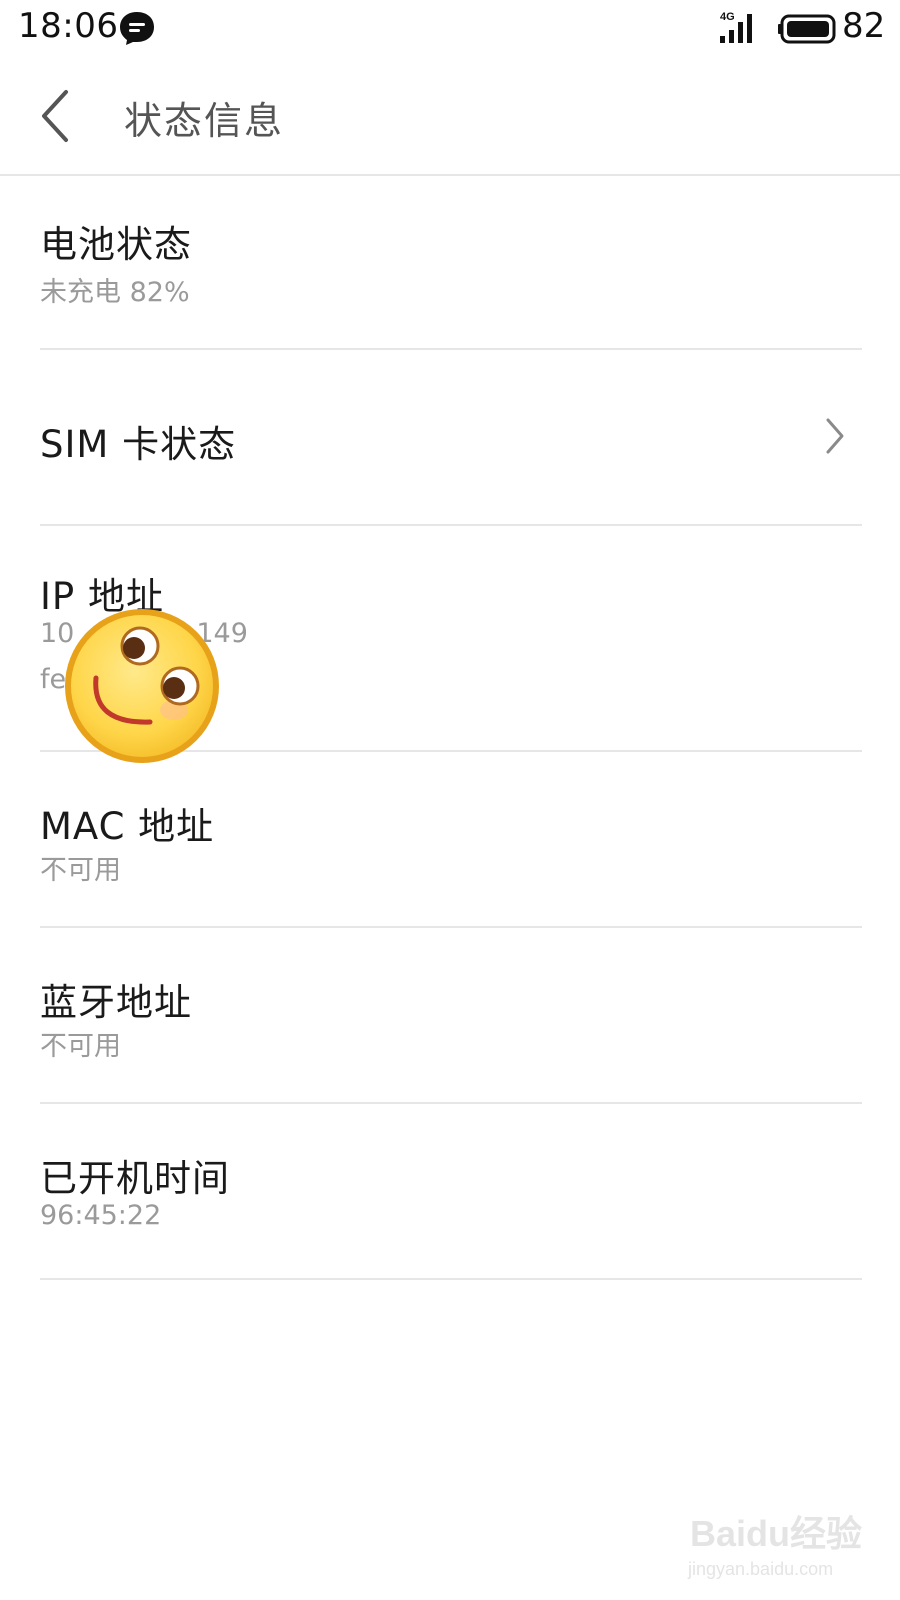  What do you see at coordinates (864, 26) in the screenshot?
I see `battery-level: 82` at bounding box center [864, 26].